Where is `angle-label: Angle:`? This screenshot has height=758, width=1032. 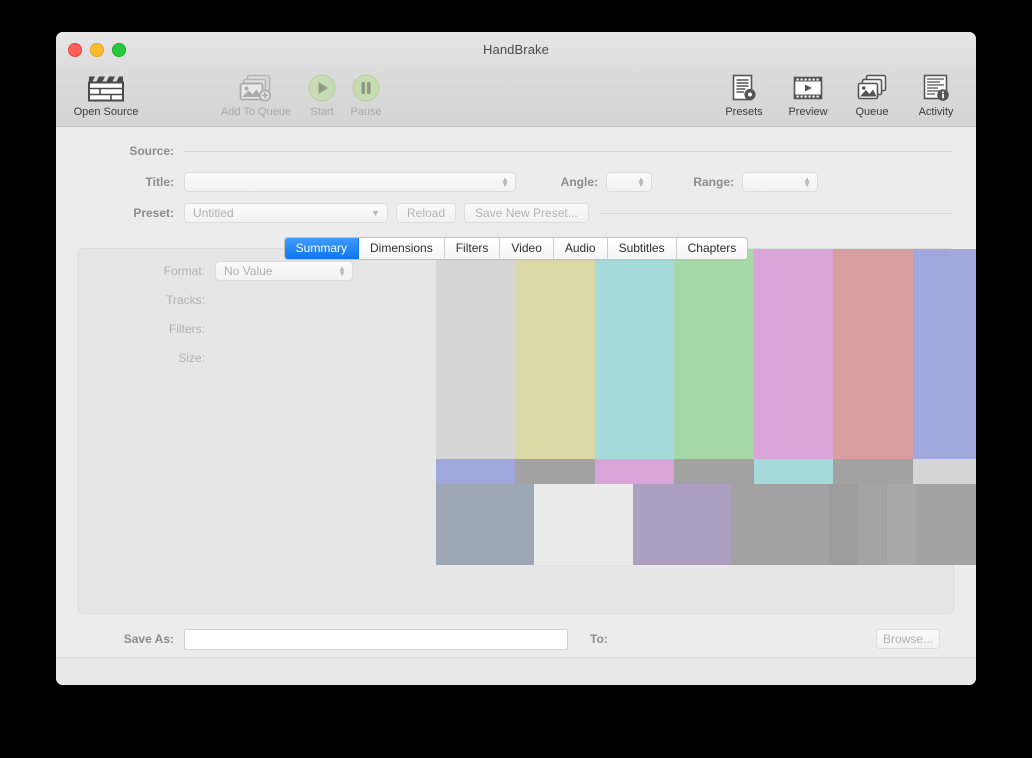 angle-label: Angle: is located at coordinates (579, 182).